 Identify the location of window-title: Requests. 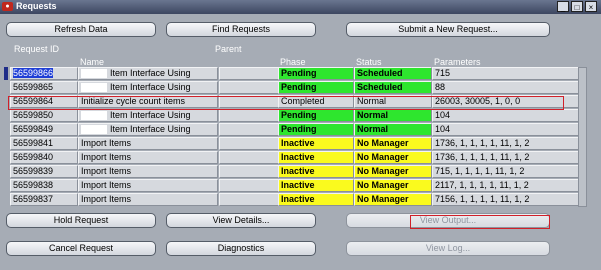
(36, 6).